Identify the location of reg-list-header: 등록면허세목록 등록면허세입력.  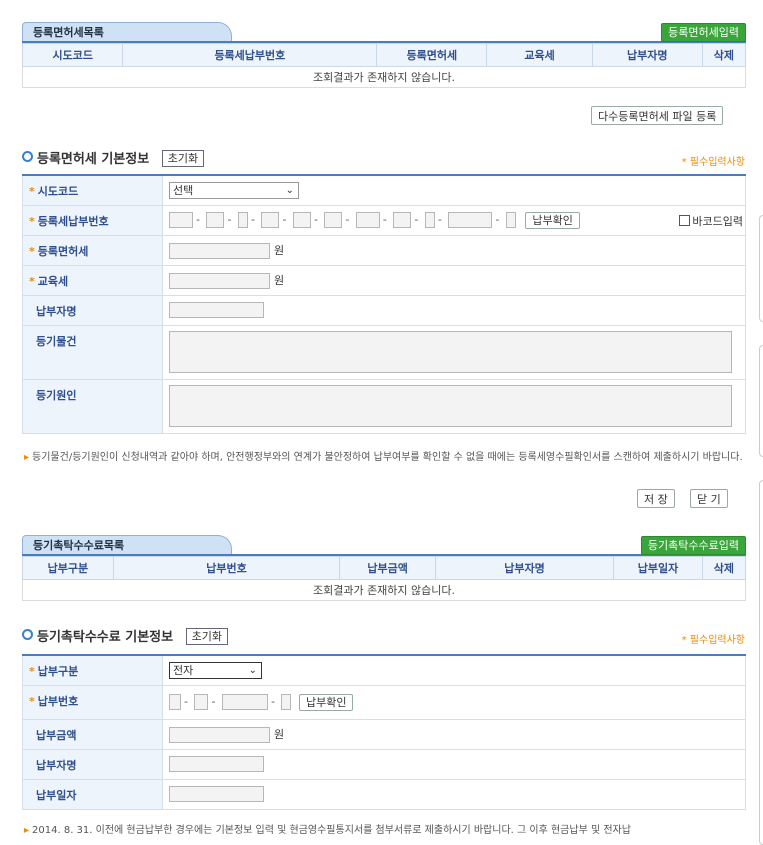
(384, 32).